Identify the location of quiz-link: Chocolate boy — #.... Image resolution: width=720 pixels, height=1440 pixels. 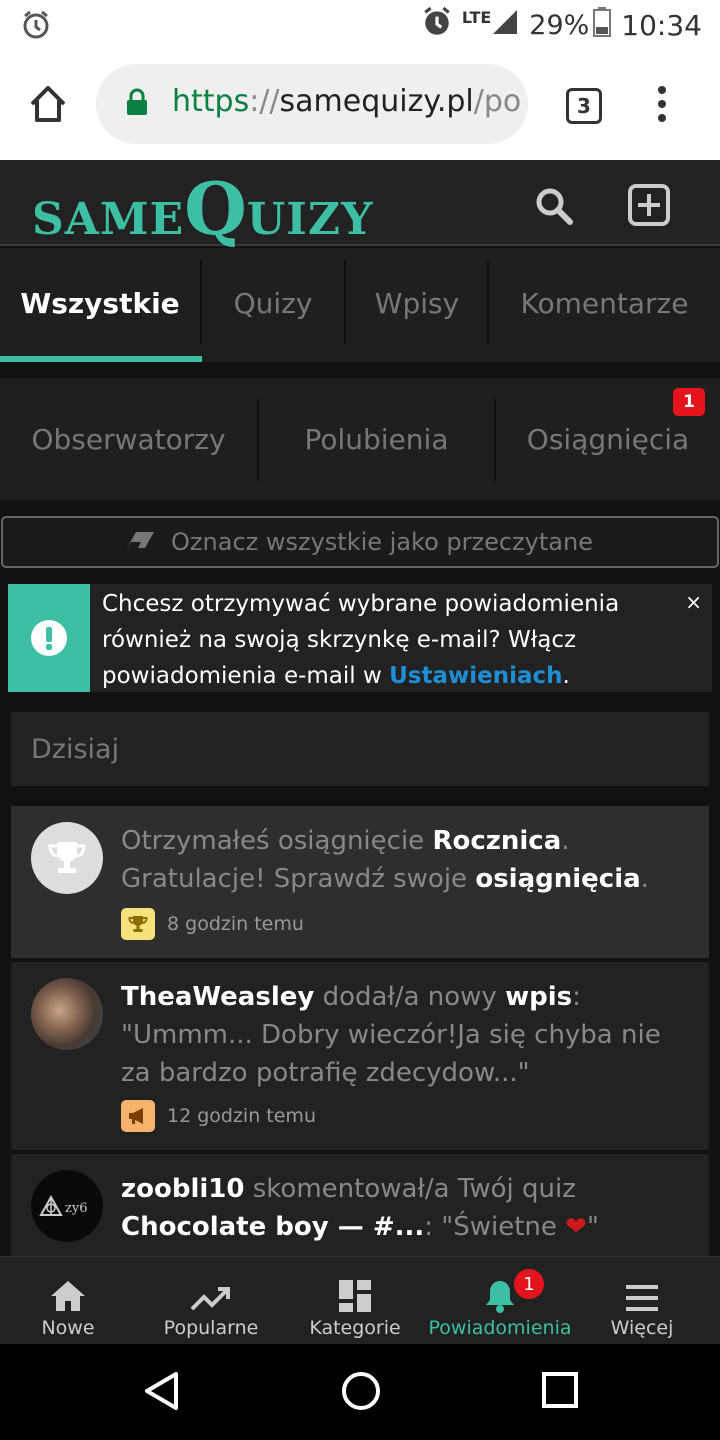
(272, 1227).